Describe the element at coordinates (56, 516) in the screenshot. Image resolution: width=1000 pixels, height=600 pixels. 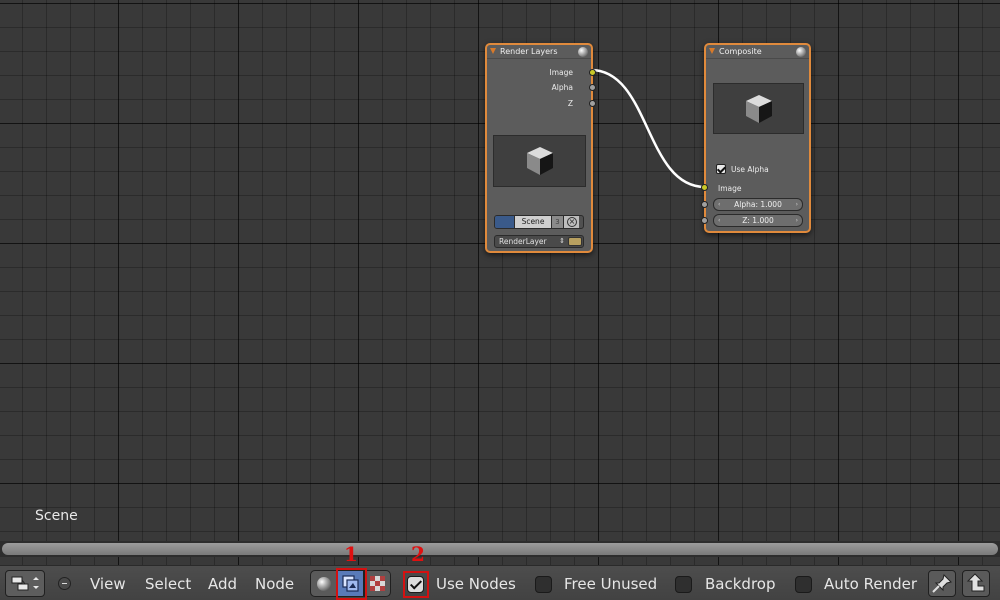
I see `scene-name-overlay: Scene` at that location.